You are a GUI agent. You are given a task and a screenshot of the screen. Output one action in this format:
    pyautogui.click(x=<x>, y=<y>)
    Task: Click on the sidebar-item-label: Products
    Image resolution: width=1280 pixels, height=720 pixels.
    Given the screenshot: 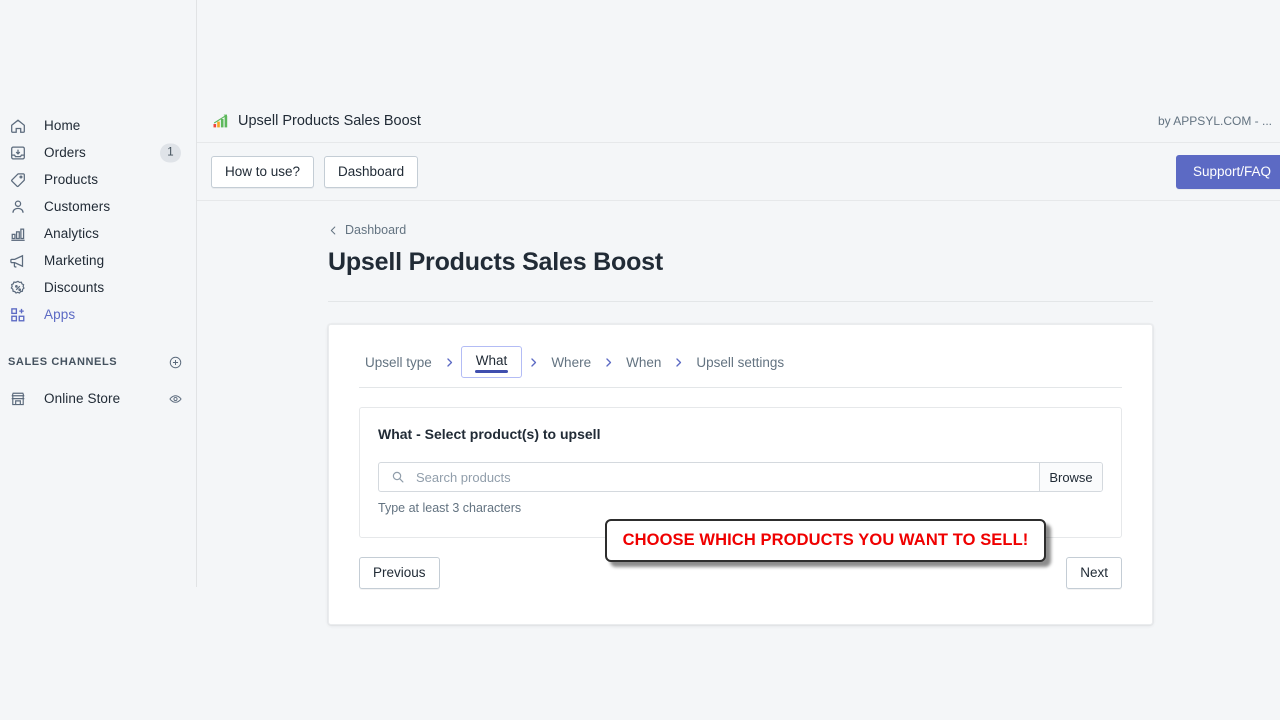 What is the action you would take?
    pyautogui.click(x=71, y=179)
    